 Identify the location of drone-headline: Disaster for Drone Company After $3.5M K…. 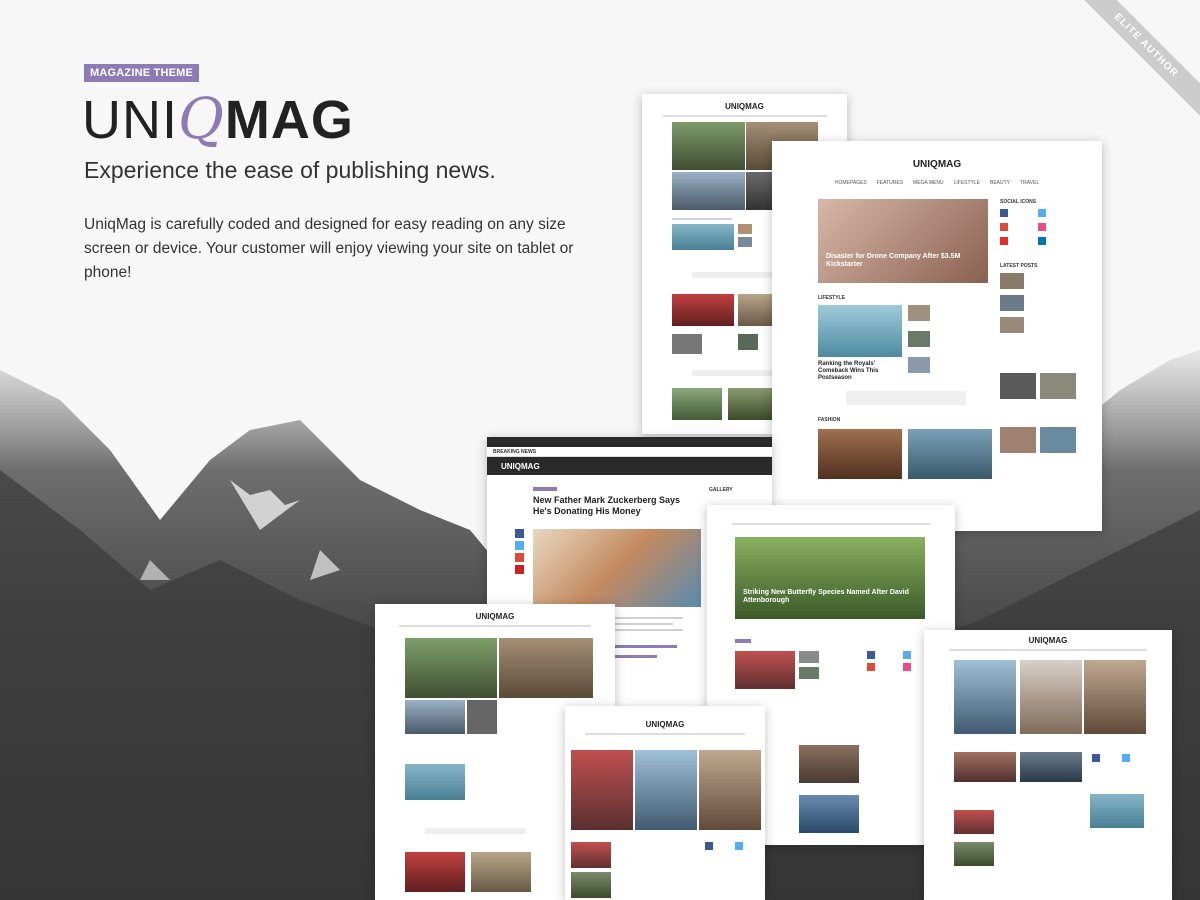
(893, 260).